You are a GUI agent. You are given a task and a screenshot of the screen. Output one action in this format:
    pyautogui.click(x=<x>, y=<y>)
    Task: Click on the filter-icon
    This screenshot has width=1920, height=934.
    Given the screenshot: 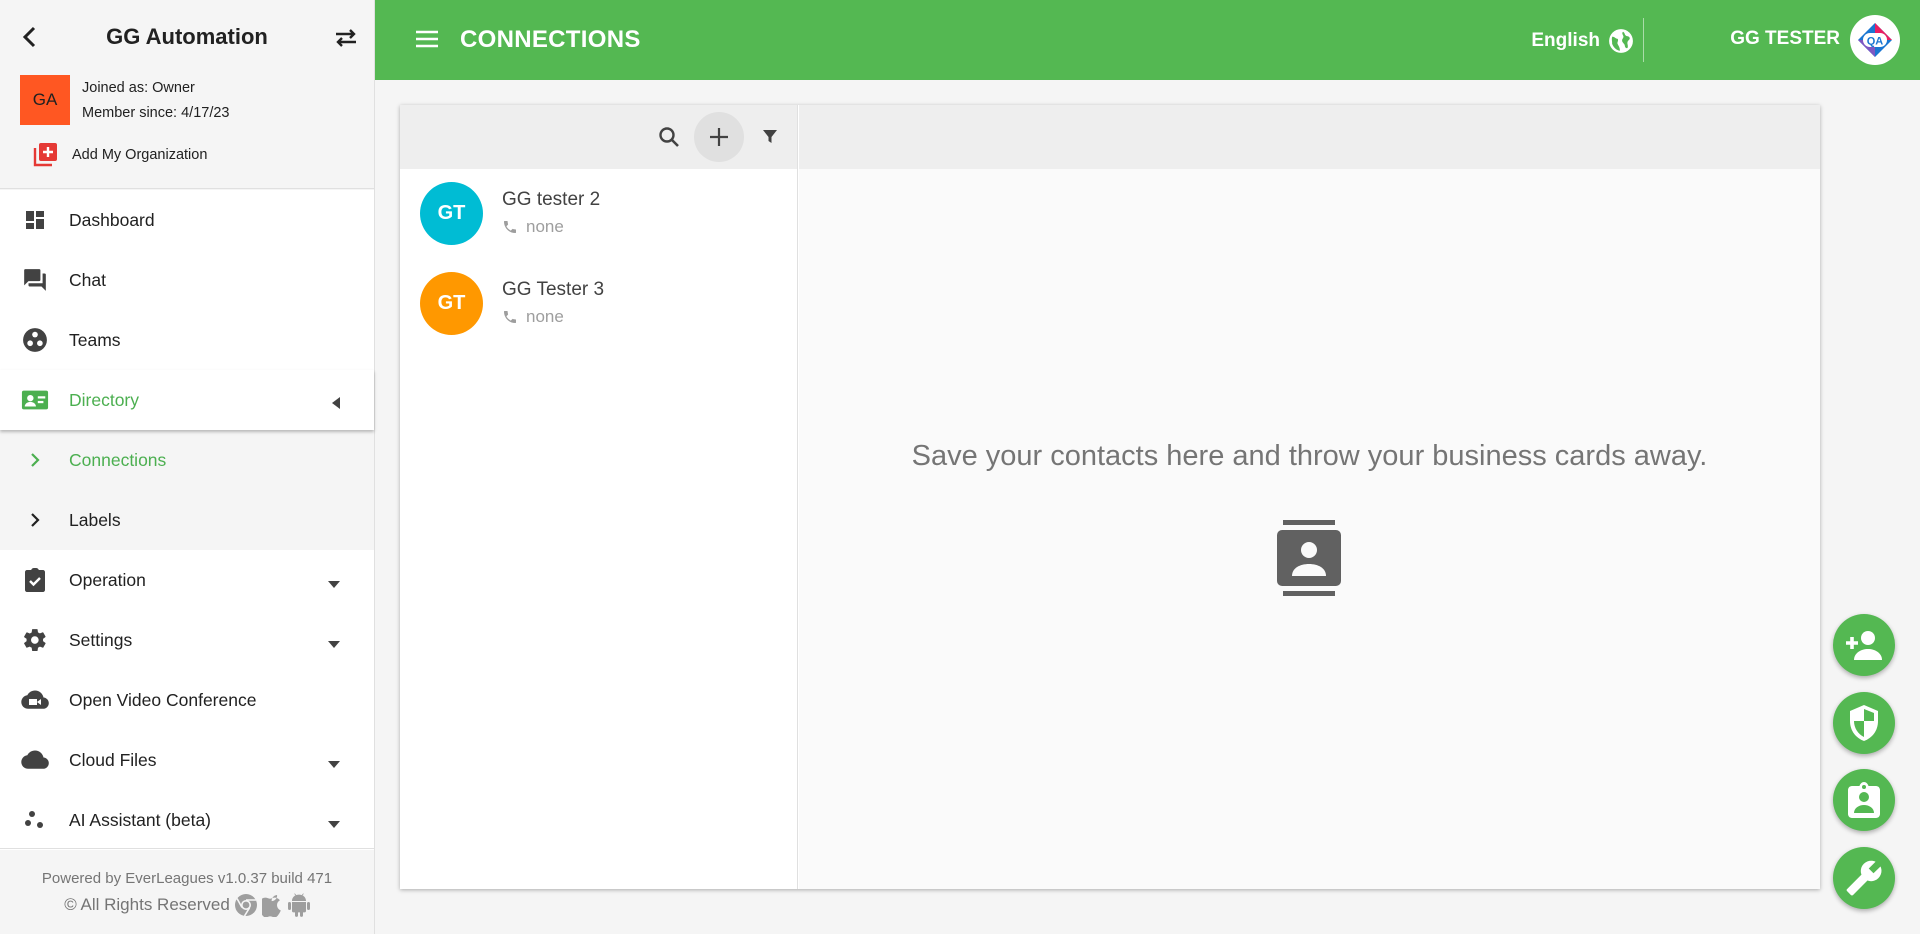 What is the action you would take?
    pyautogui.click(x=770, y=136)
    